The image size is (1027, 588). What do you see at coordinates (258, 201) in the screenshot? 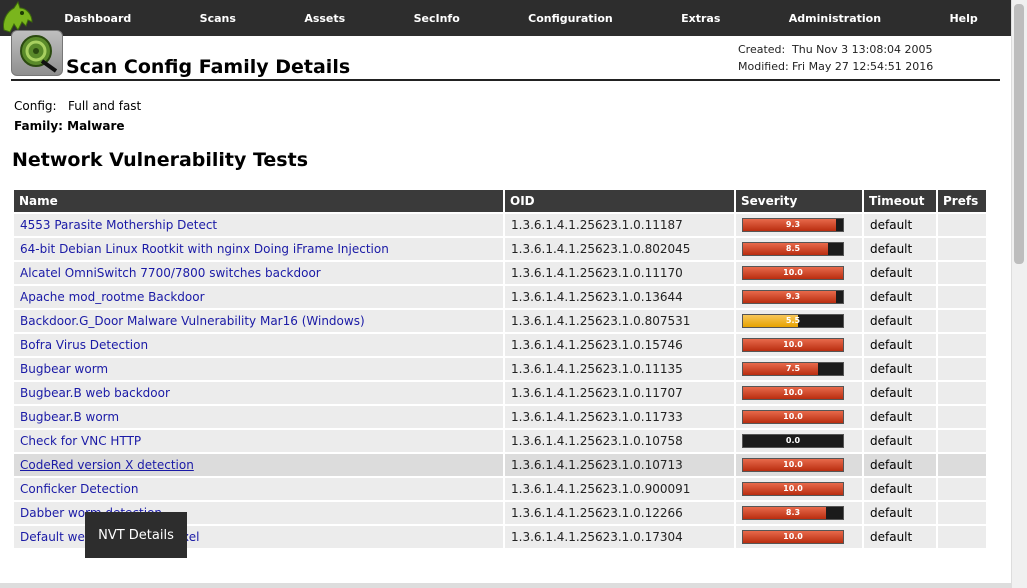
I see `column-header-name: Name` at bounding box center [258, 201].